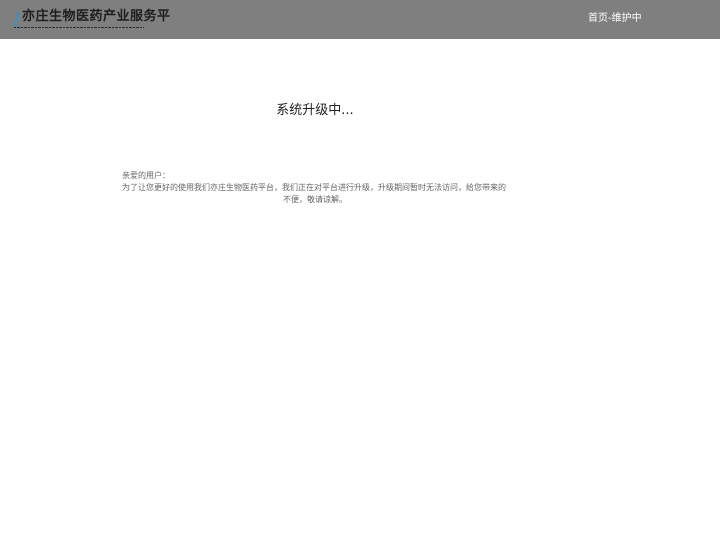 The width and height of the screenshot is (720, 540). I want to click on notice-message-line: 不便，敬请谅解。, so click(315, 199).